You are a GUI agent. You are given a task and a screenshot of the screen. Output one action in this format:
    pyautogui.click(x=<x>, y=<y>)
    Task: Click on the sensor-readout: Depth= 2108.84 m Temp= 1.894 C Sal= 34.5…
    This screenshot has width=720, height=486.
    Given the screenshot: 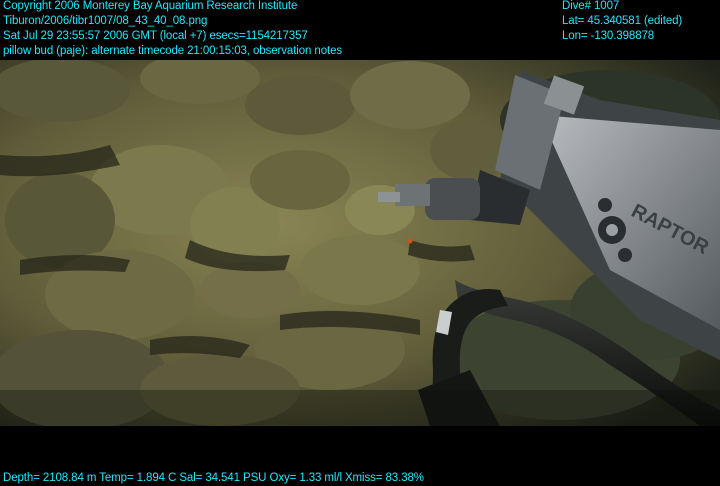 What is the action you would take?
    pyautogui.click(x=213, y=478)
    